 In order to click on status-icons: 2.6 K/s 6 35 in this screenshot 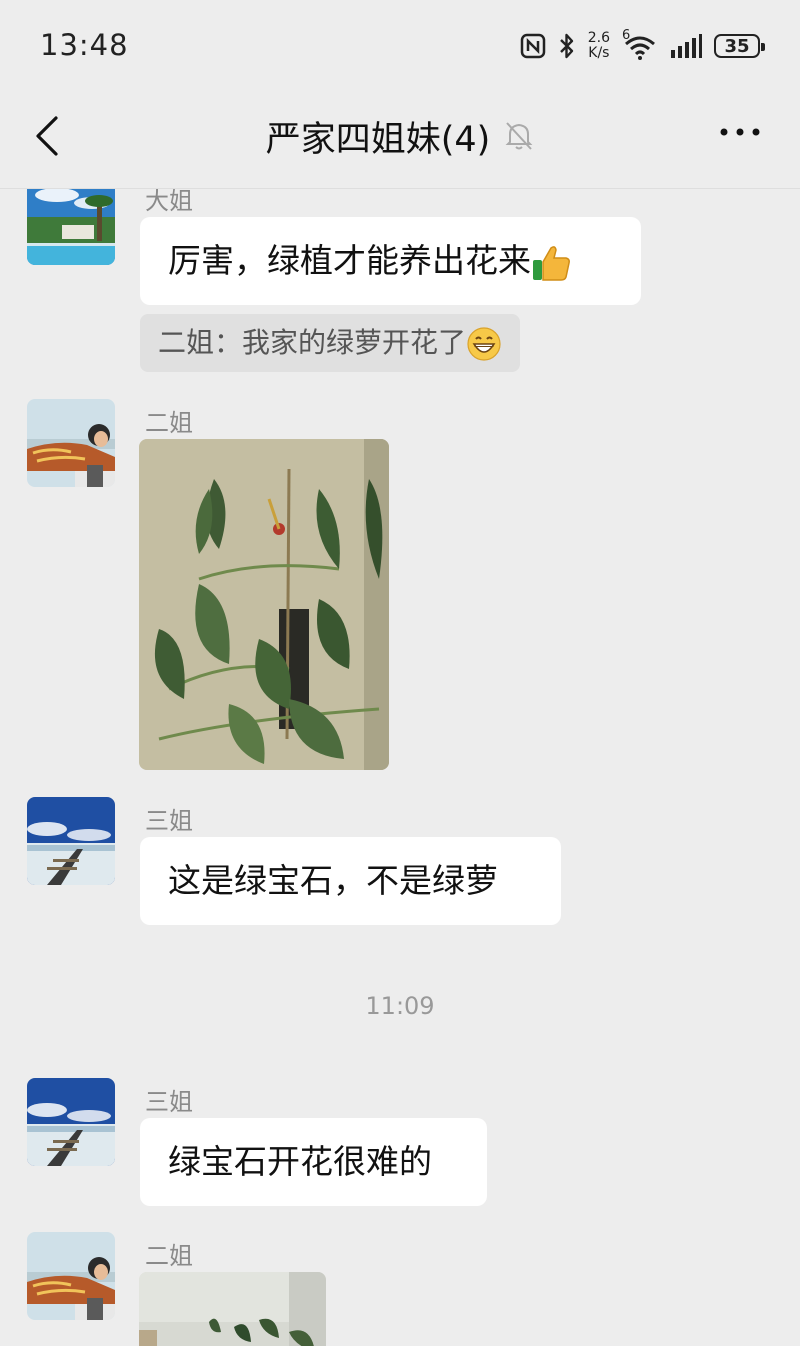, I will do `click(642, 46)`.